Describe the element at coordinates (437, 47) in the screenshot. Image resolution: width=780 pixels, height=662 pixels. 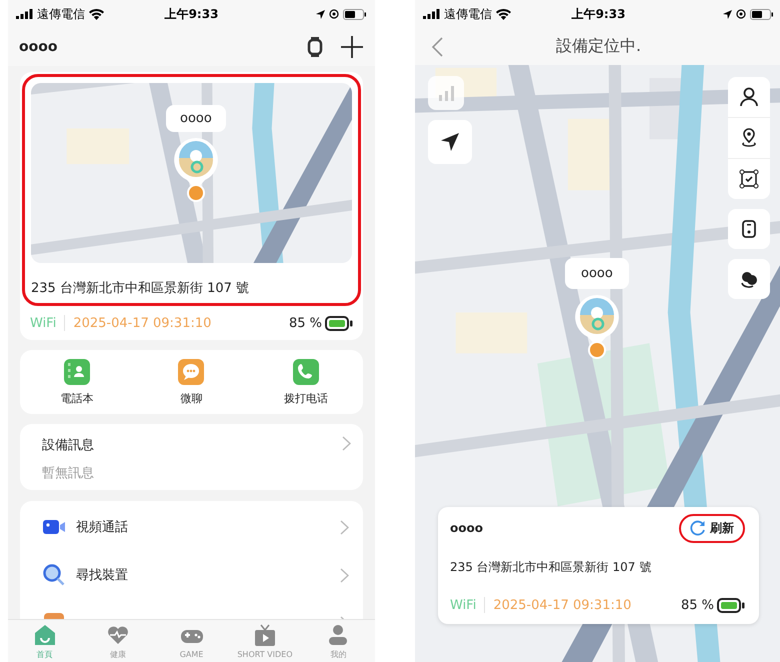
I see `back-icon` at that location.